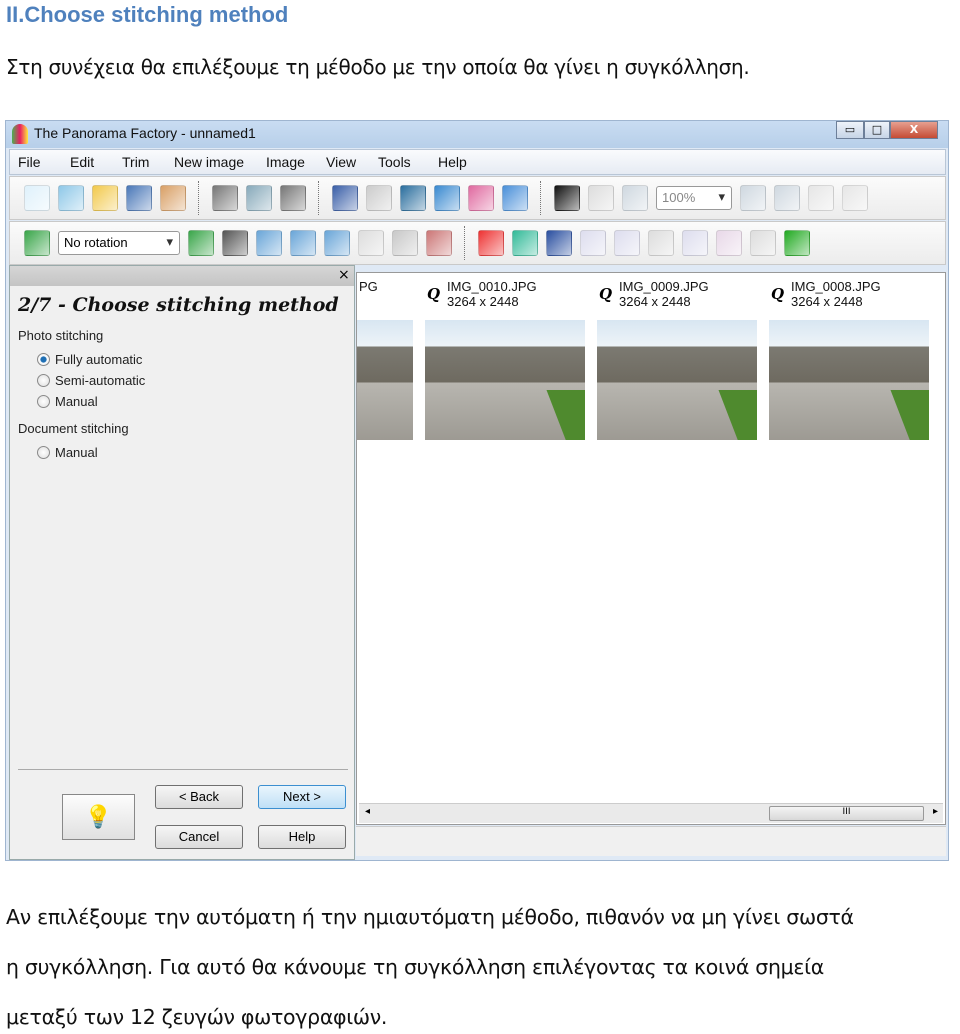  What do you see at coordinates (71, 198) in the screenshot?
I see `wizard-icon` at bounding box center [71, 198].